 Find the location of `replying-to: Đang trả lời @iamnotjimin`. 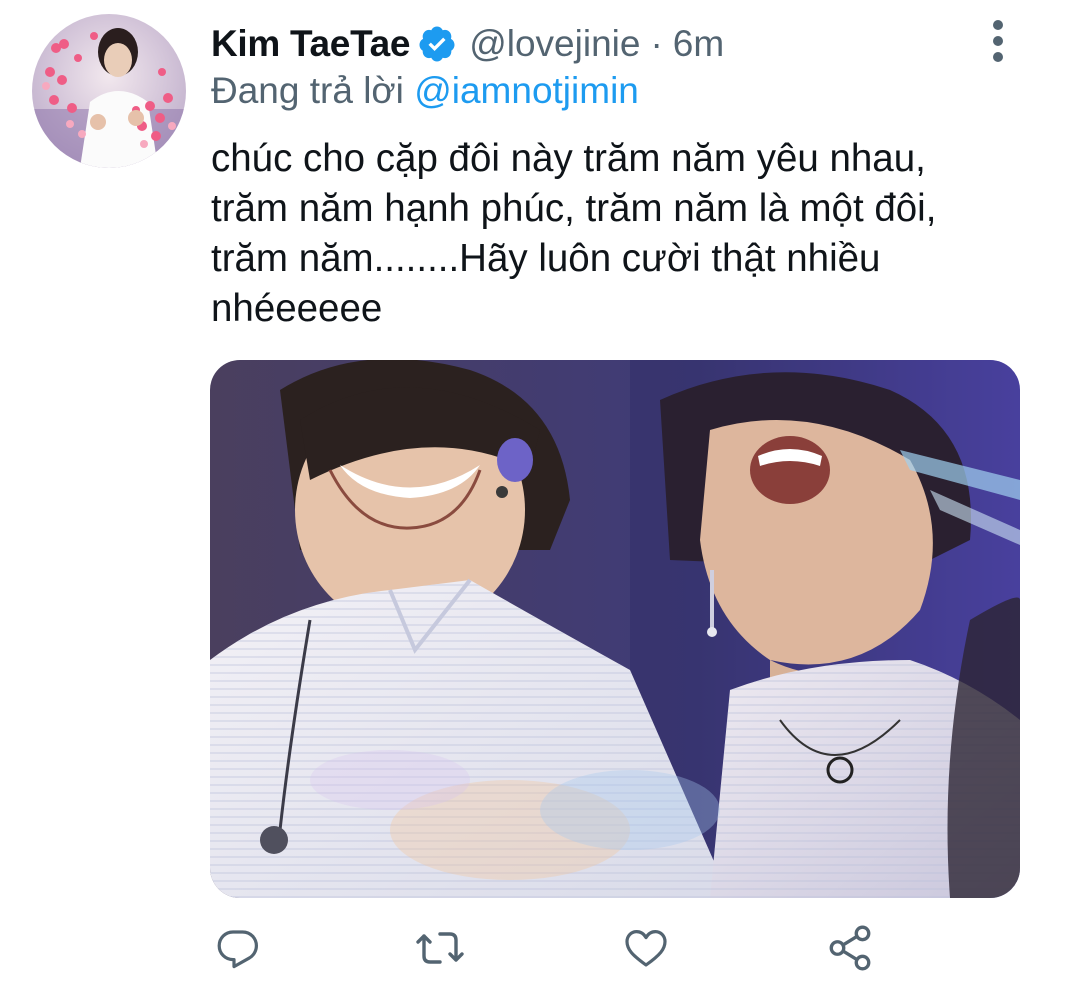

replying-to: Đang trả lời @iamnotjimin is located at coordinates (425, 91).